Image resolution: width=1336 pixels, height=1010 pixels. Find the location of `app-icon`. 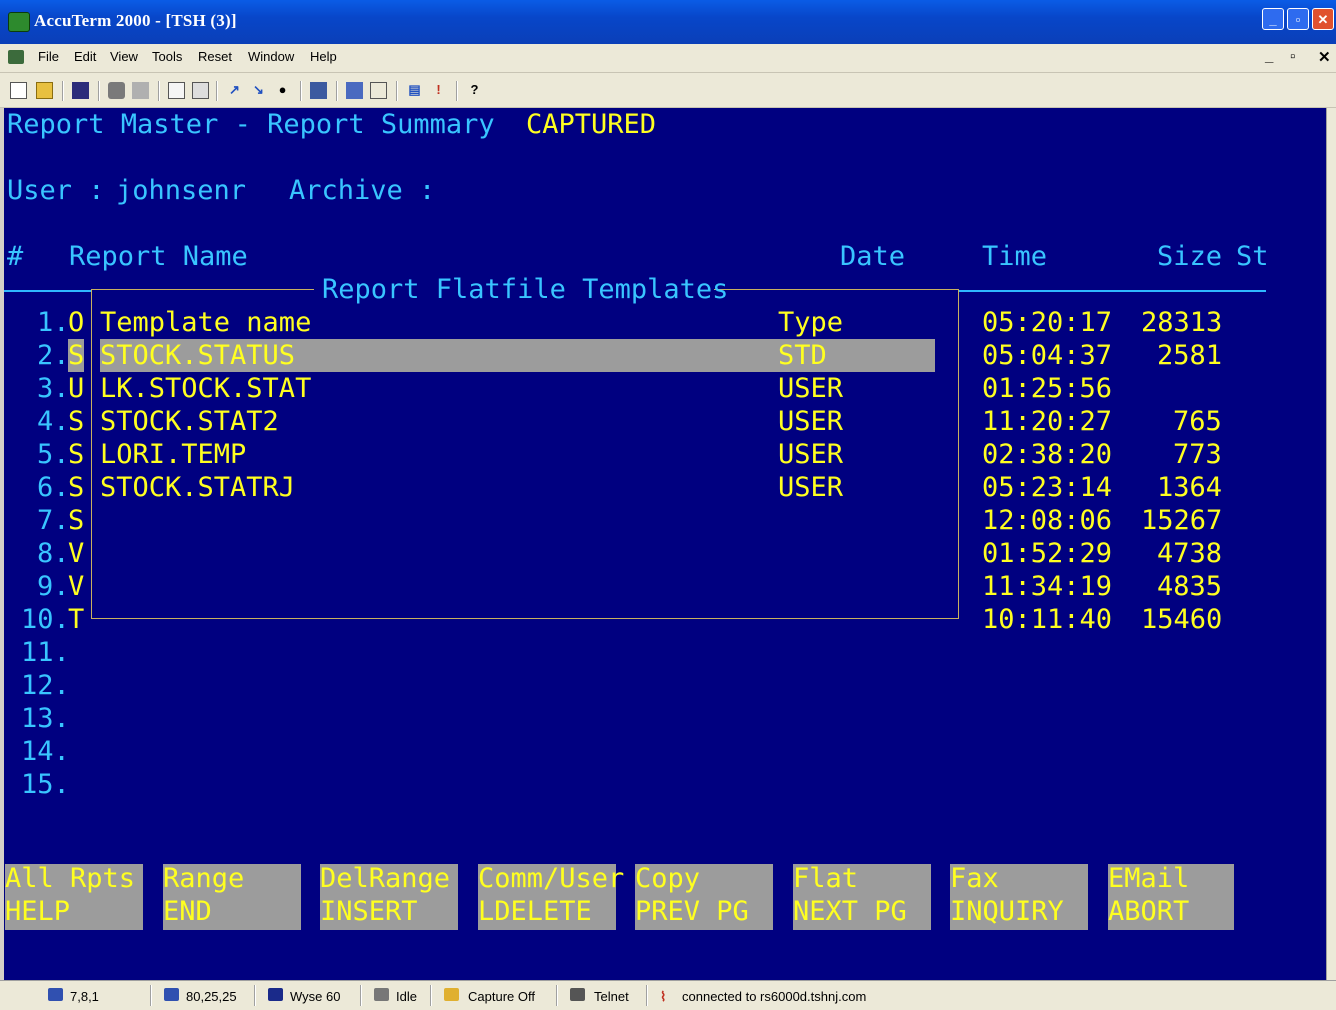

app-icon is located at coordinates (19, 22).